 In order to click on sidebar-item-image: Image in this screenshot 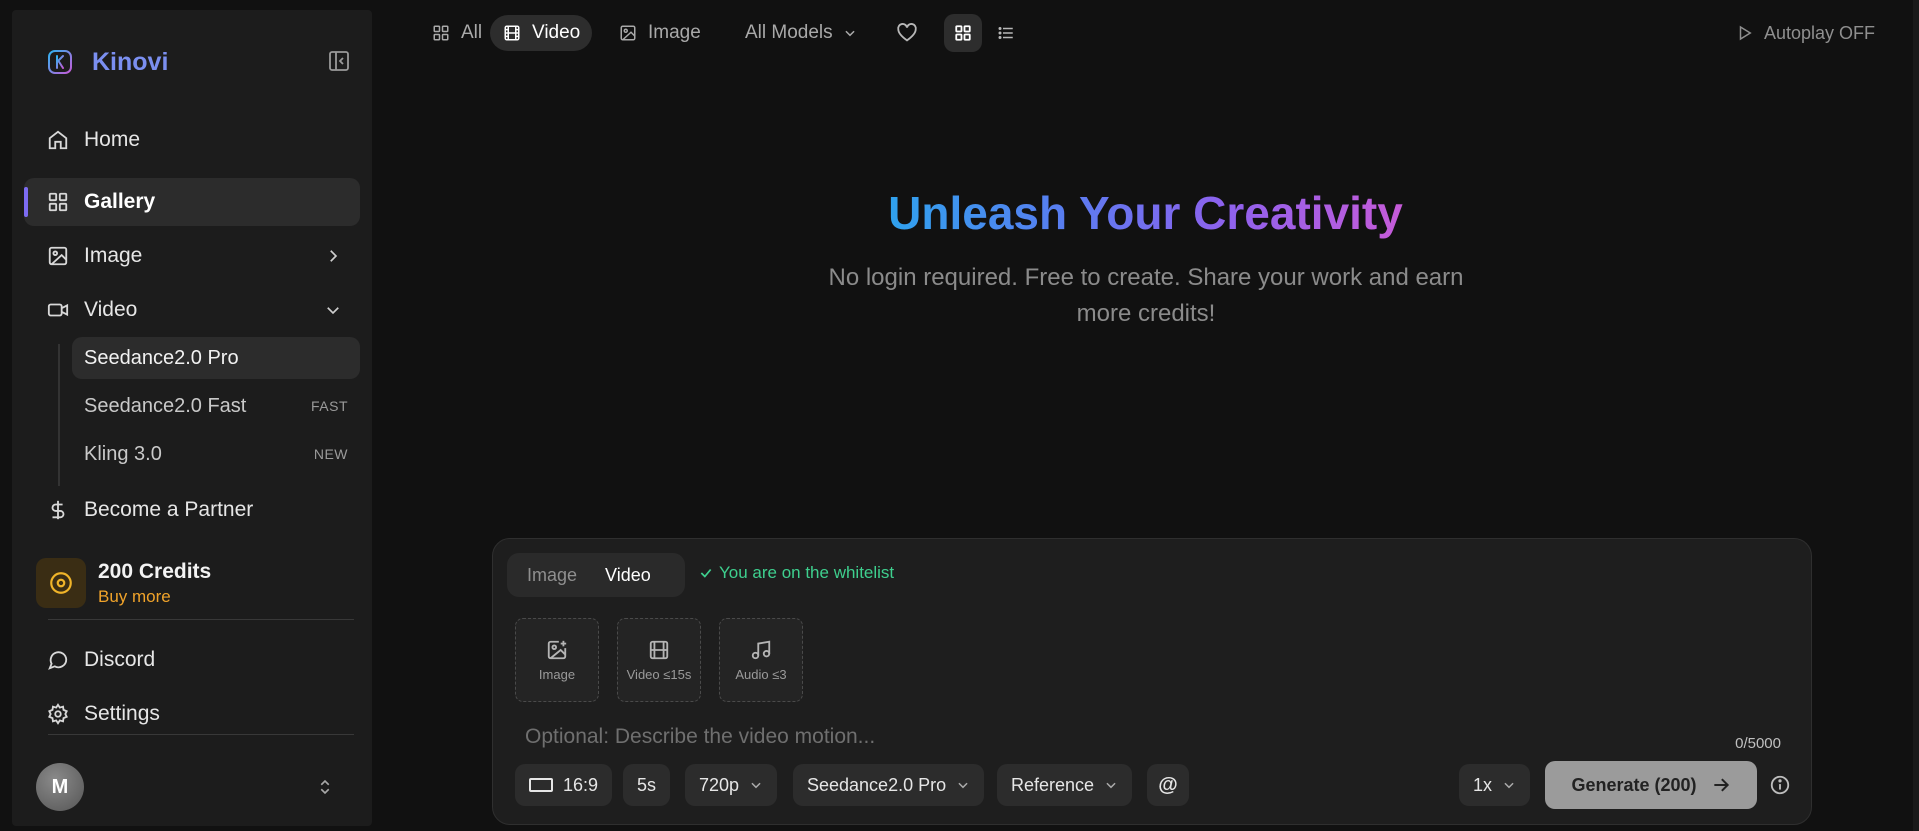, I will do `click(192, 256)`.